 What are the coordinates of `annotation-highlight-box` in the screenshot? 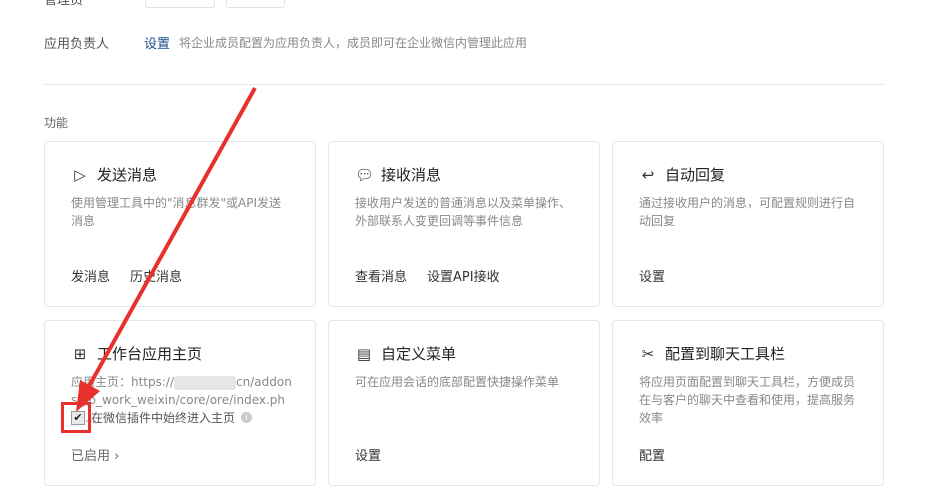 It's located at (76, 417).